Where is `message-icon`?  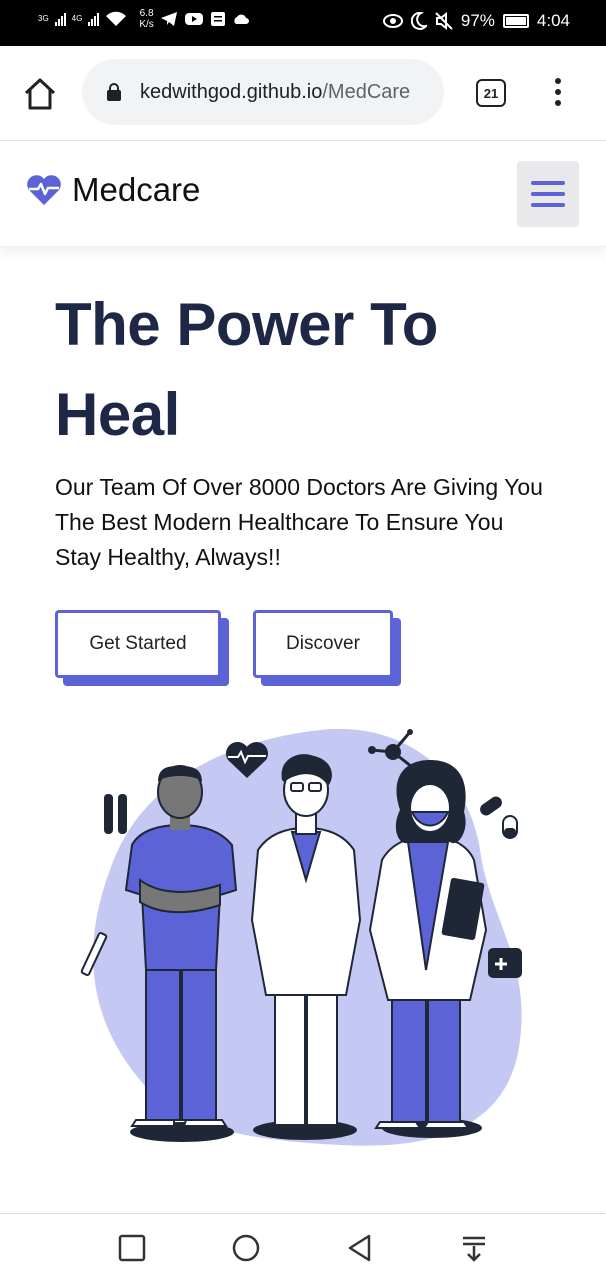 message-icon is located at coordinates (217, 19).